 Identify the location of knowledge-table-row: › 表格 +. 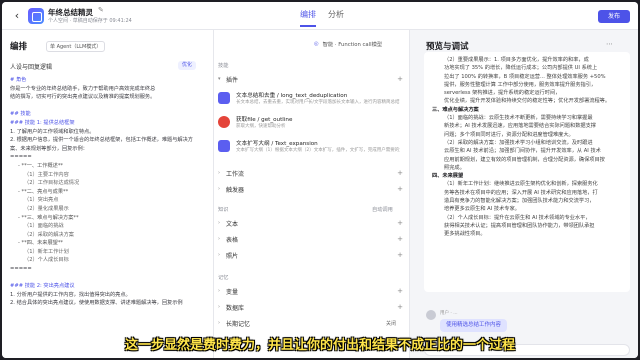
(312, 239).